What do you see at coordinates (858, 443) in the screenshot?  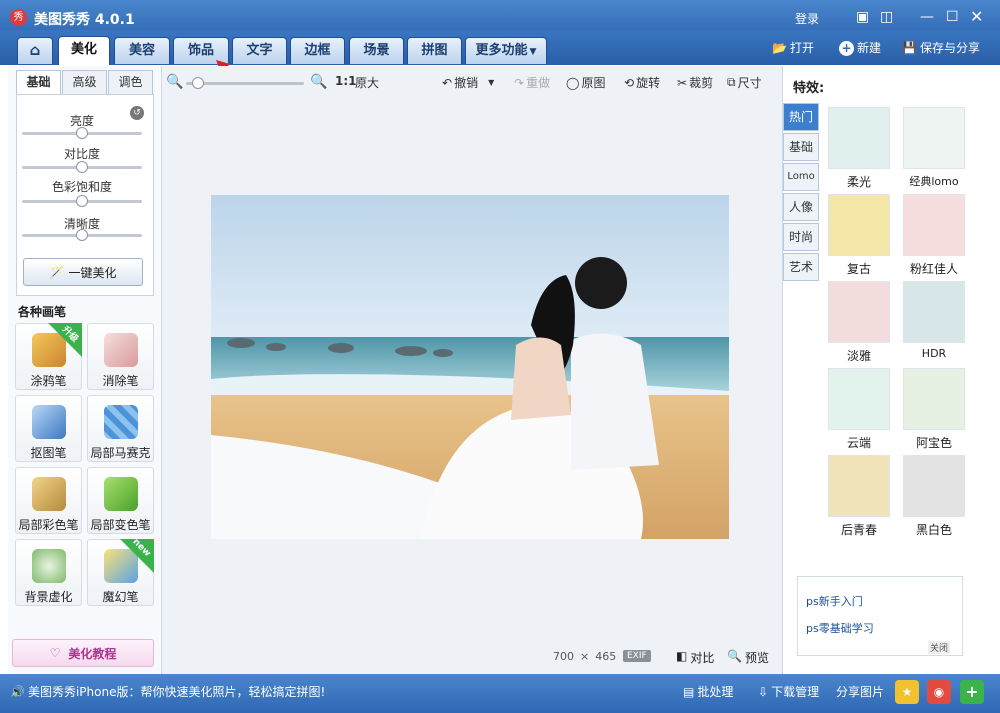 I see `effect-label: 云端` at bounding box center [858, 443].